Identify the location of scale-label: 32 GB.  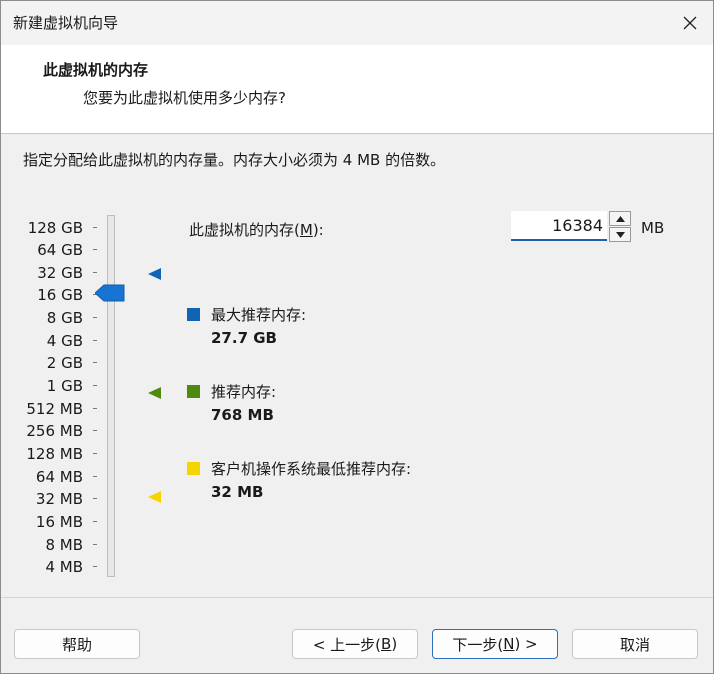
(60, 273).